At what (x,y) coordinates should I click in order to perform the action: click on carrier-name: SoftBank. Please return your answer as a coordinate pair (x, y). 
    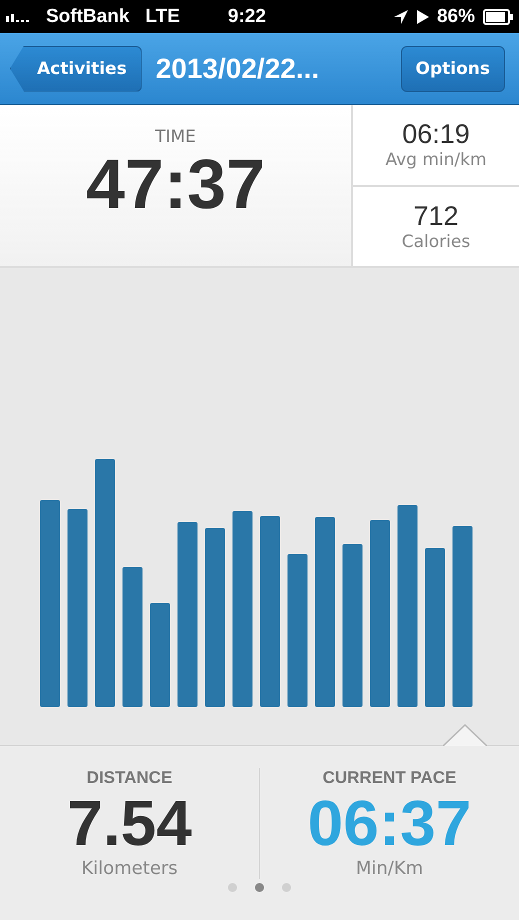
    Looking at the image, I should click on (88, 17).